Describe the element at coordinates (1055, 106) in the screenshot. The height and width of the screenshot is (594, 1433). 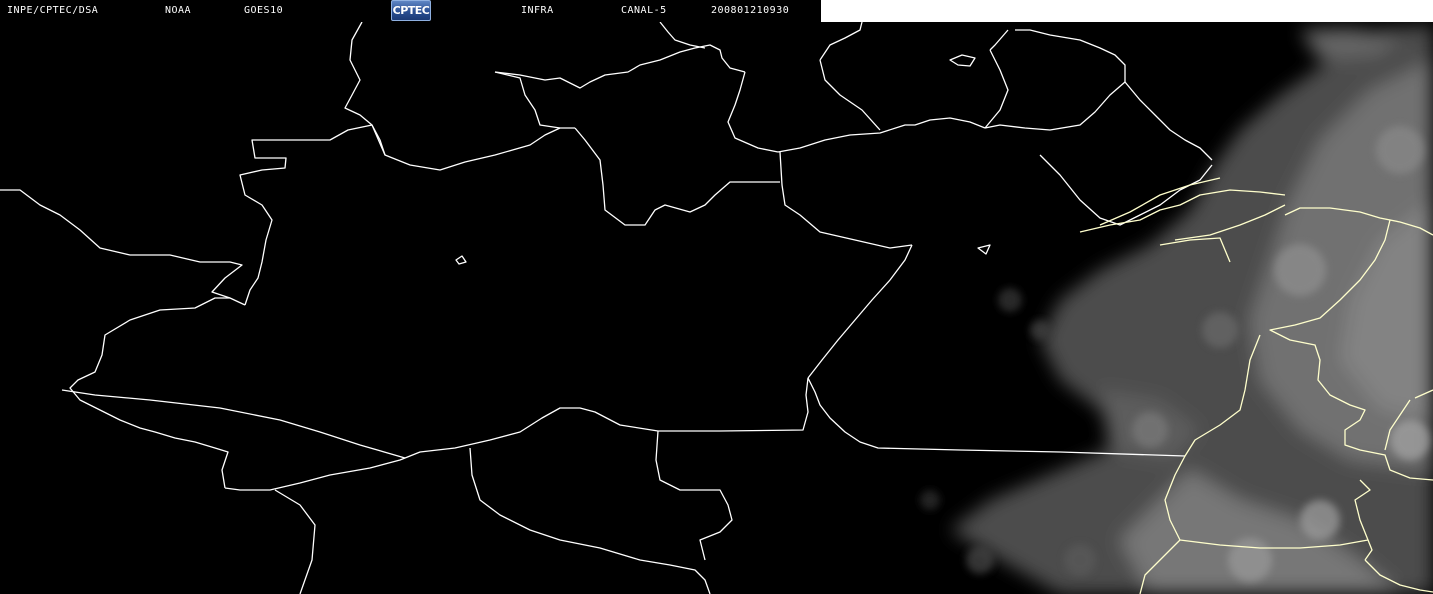
I see `border-suriname-inner` at that location.